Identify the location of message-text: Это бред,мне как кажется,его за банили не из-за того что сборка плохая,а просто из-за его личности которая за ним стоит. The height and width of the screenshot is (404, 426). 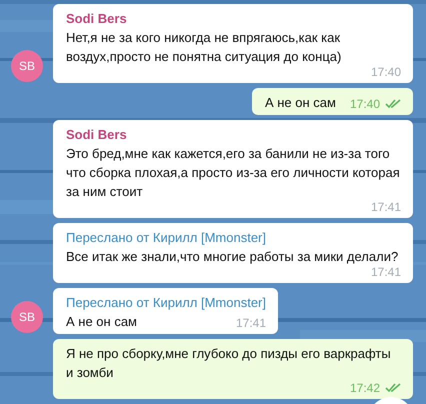
(233, 173).